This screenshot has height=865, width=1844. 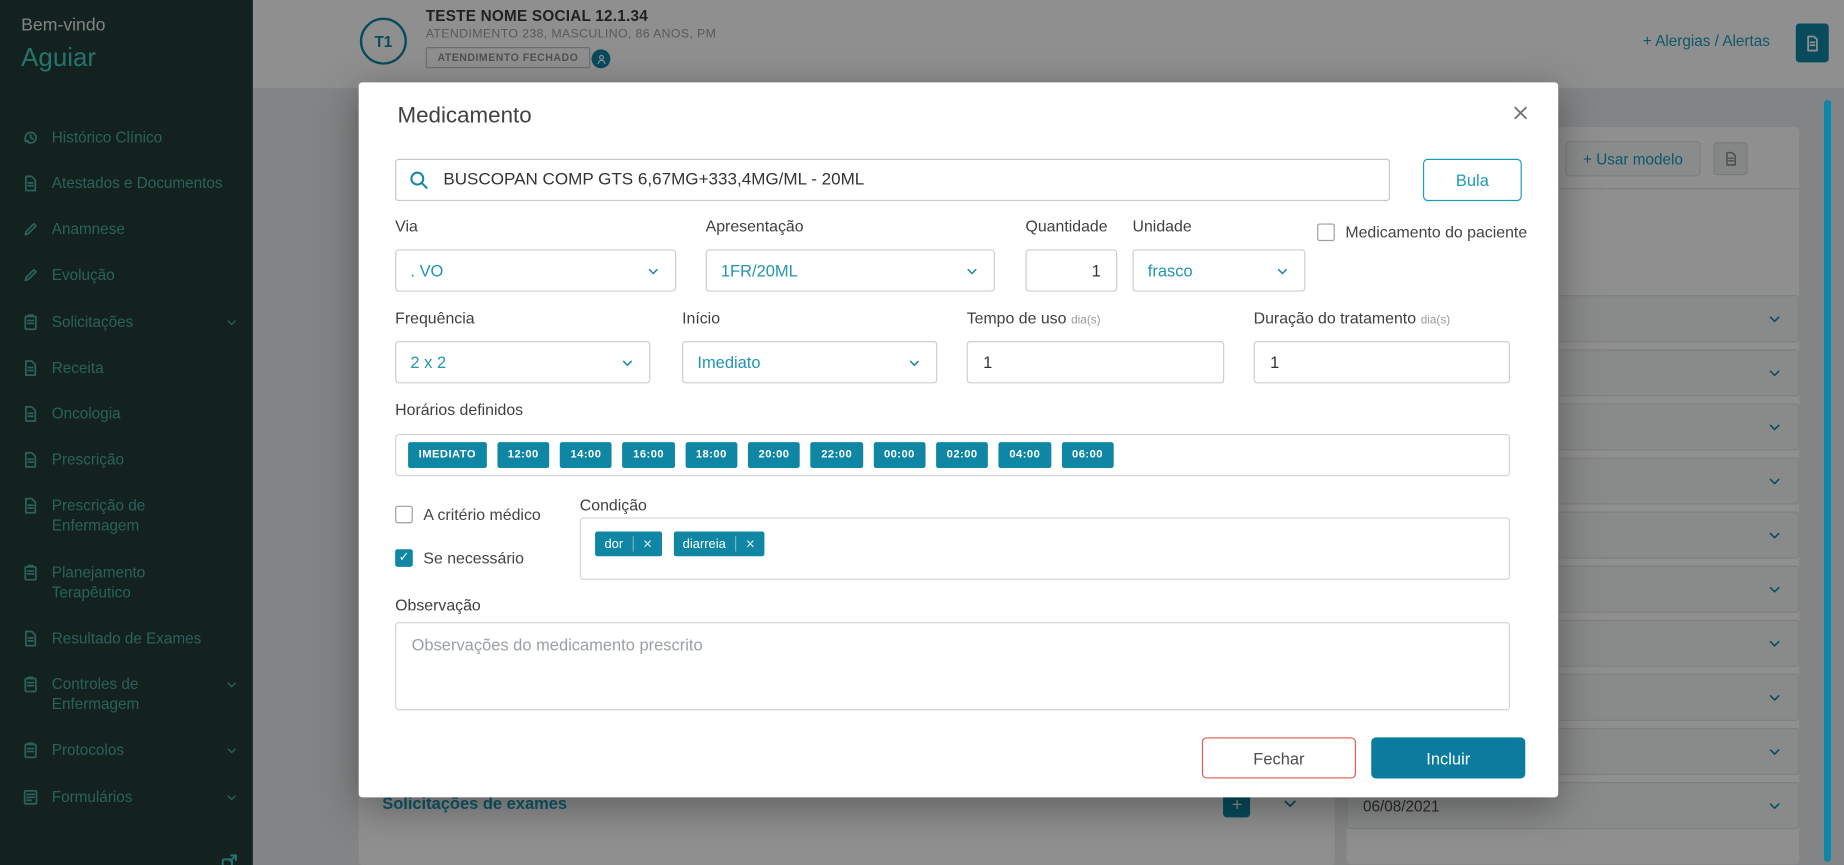 What do you see at coordinates (1828, 481) in the screenshot?
I see `vertical-scrollbar` at bounding box center [1828, 481].